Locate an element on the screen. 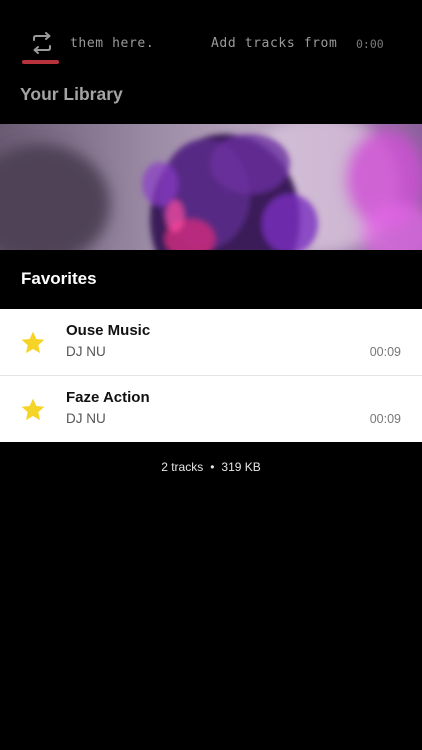  playlist-summary: 2 tracks • 319 KB is located at coordinates (211, 467).